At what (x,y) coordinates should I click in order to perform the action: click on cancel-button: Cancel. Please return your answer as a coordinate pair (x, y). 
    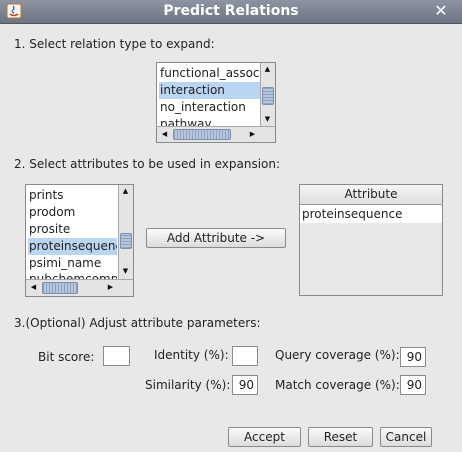
    Looking at the image, I should click on (406, 437).